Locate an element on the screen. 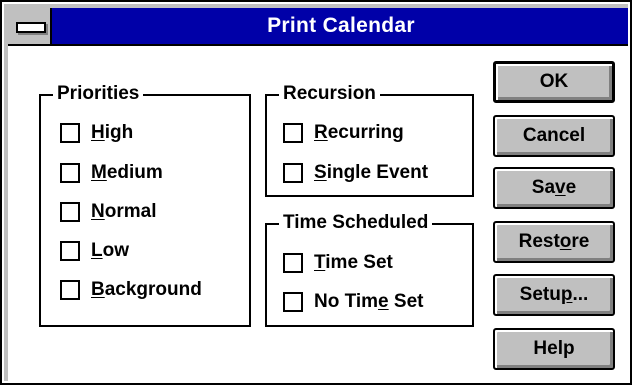 The width and height of the screenshot is (632, 385). priorities-group-label: Priorities is located at coordinates (98, 94).